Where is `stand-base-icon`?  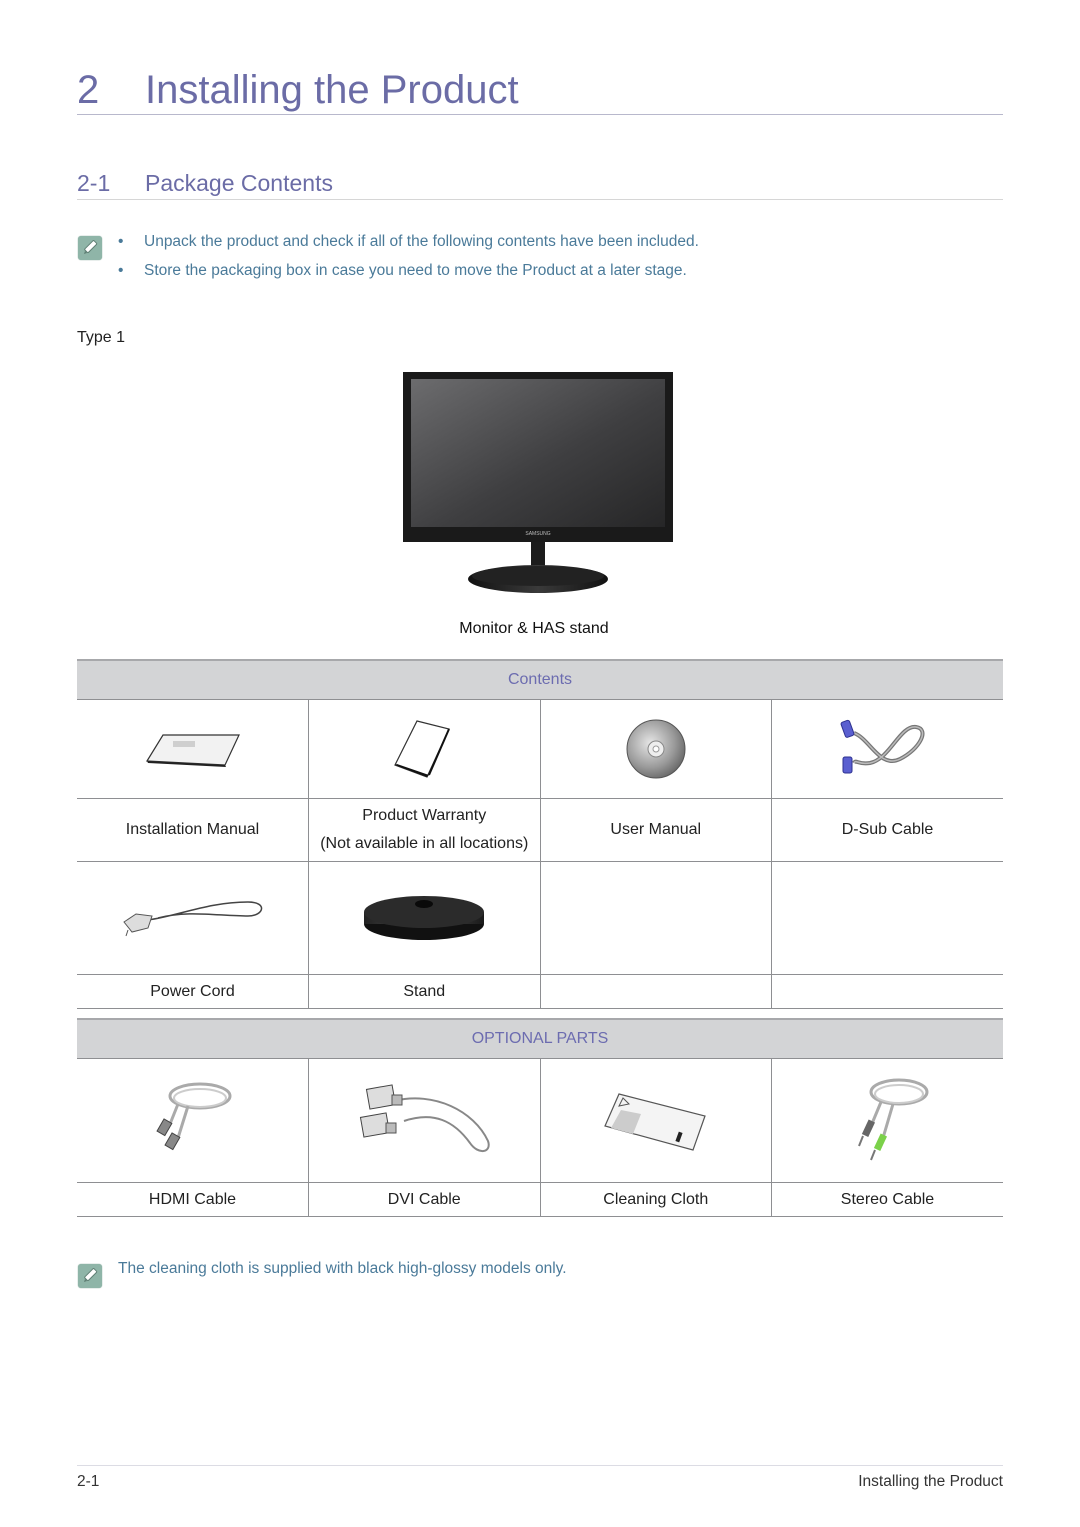
stand-base-icon is located at coordinates (424, 918).